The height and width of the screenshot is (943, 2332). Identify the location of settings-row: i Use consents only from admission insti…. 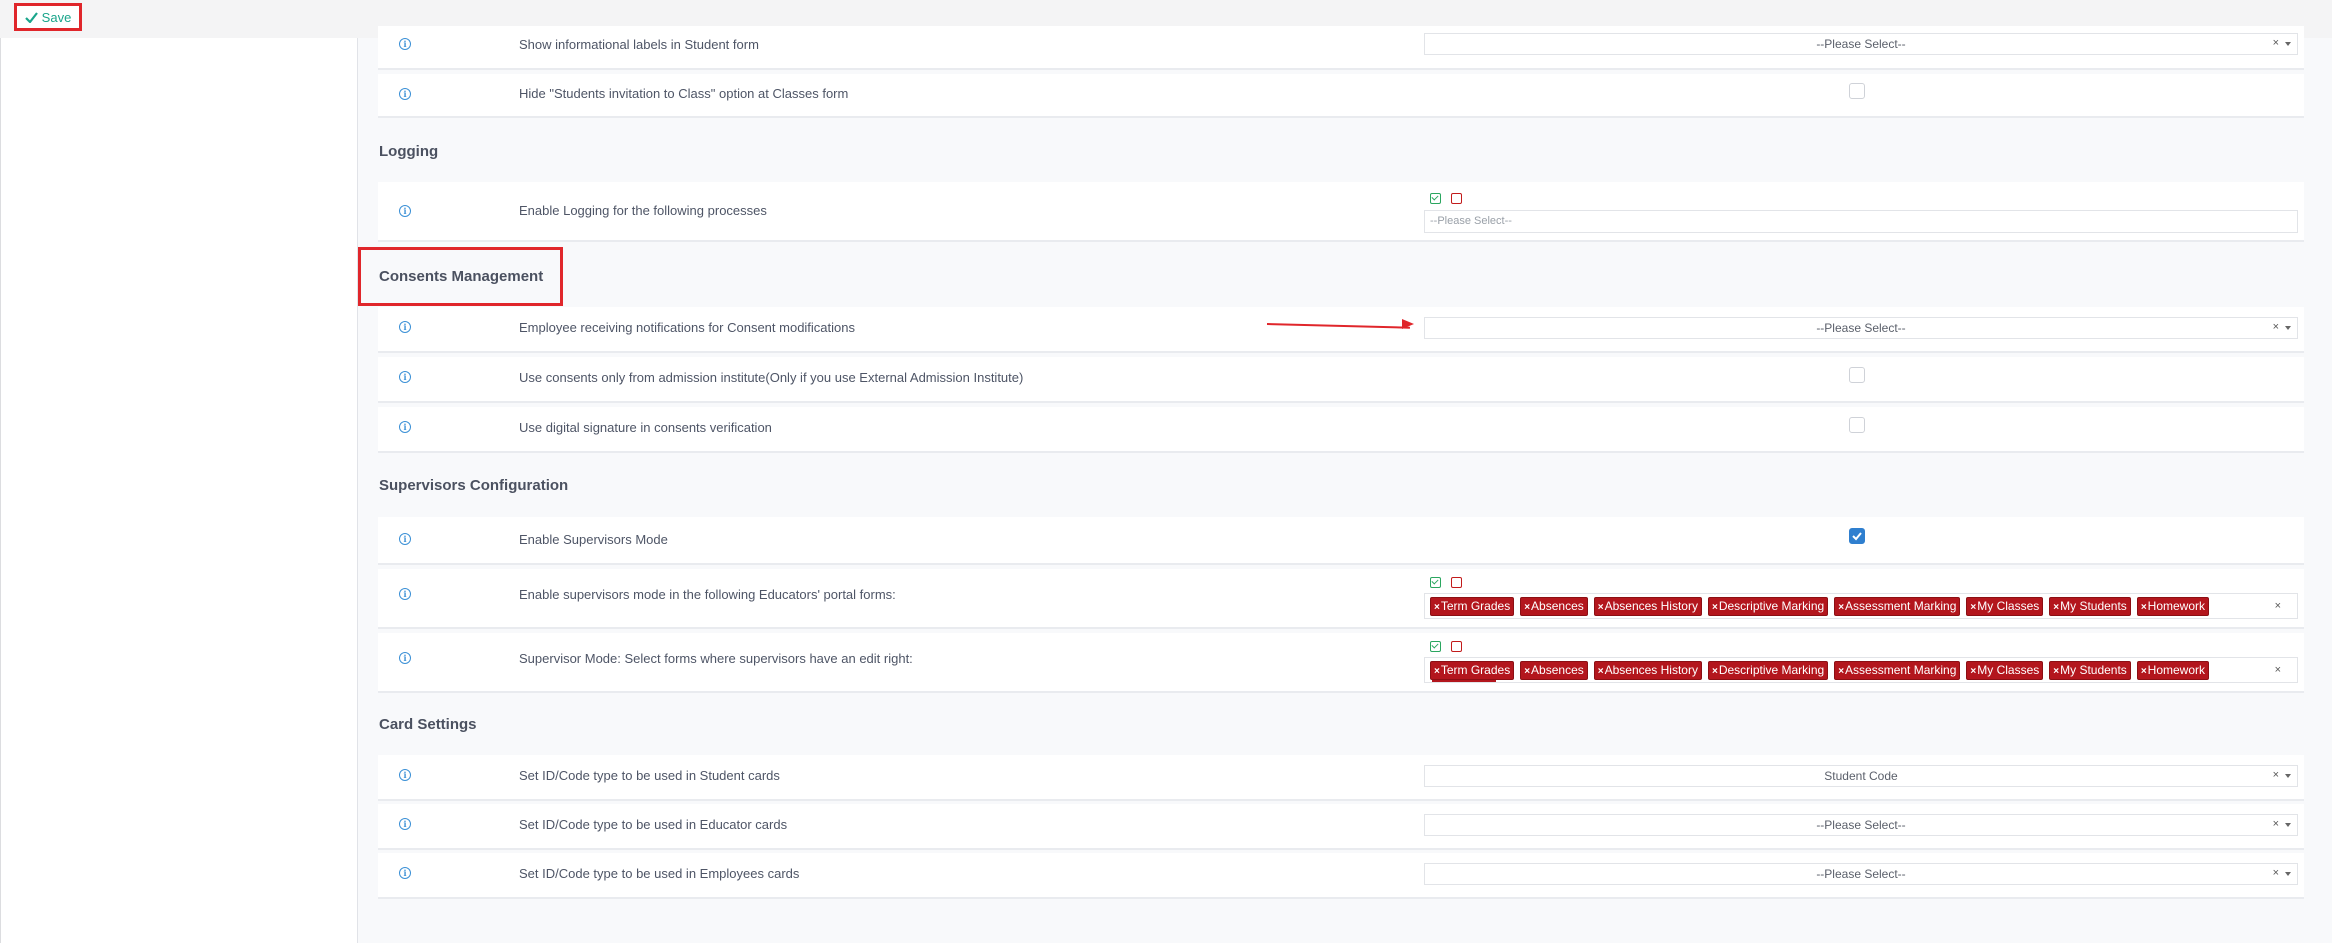
(1341, 380).